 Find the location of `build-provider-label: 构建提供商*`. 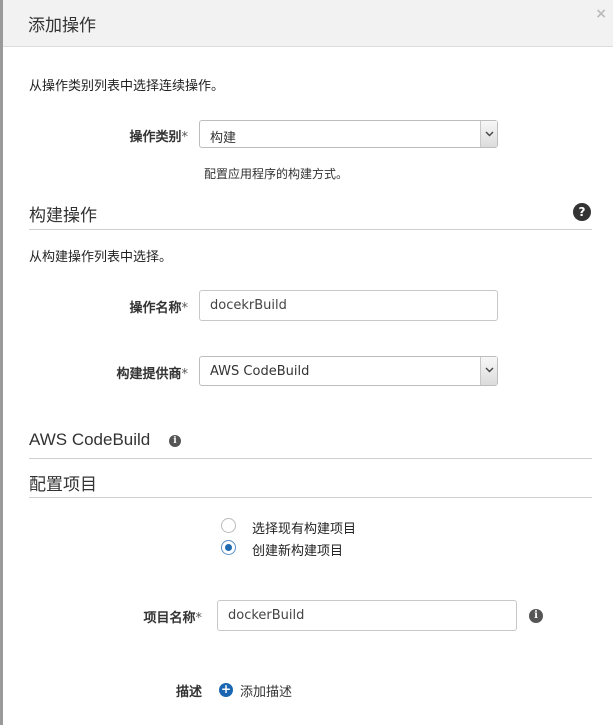

build-provider-label: 构建提供商* is located at coordinates (139, 372).